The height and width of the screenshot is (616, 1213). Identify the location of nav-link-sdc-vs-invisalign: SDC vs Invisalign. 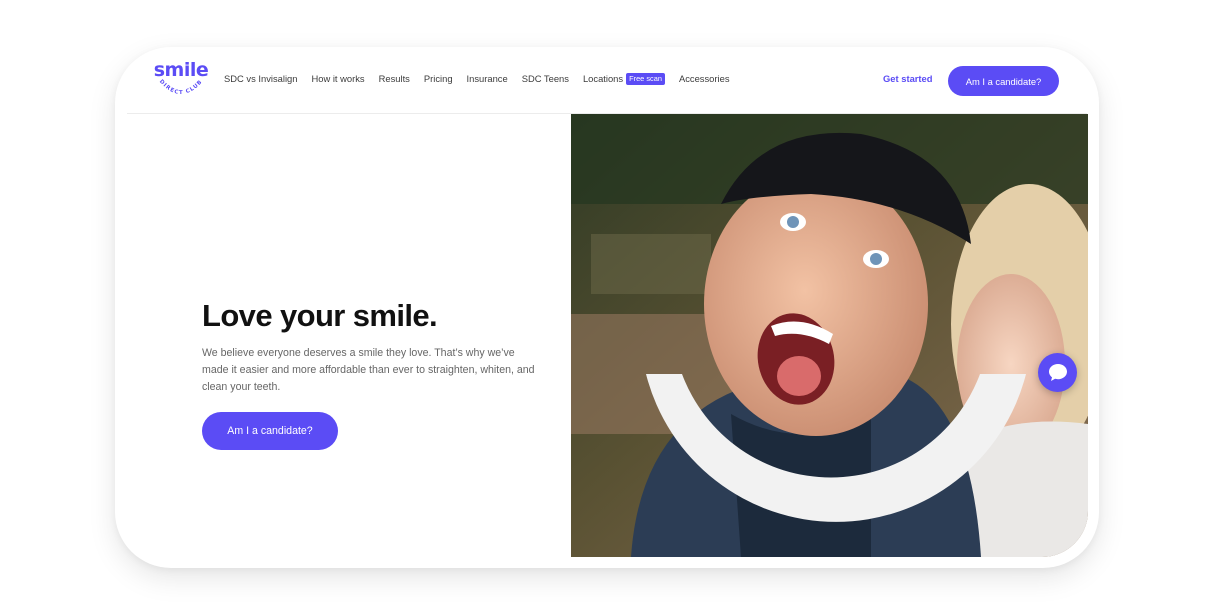
(260, 79).